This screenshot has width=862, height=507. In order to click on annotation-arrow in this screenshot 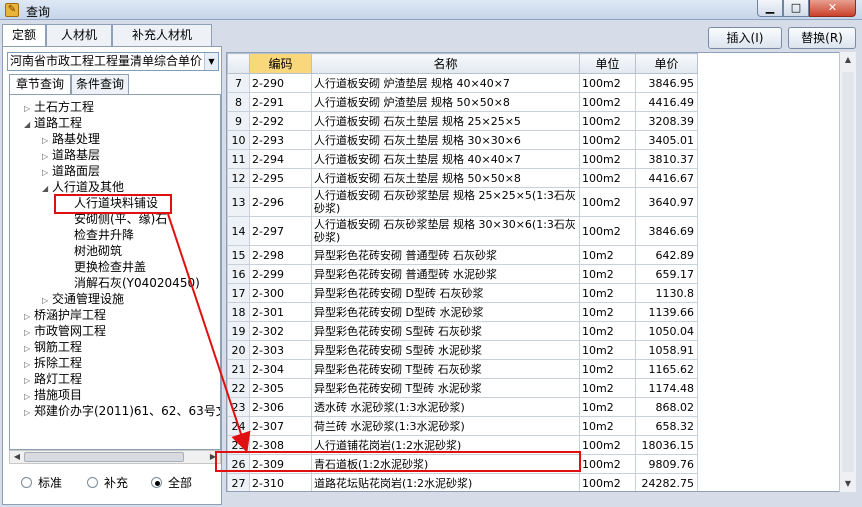, I will do `click(209, 333)`.